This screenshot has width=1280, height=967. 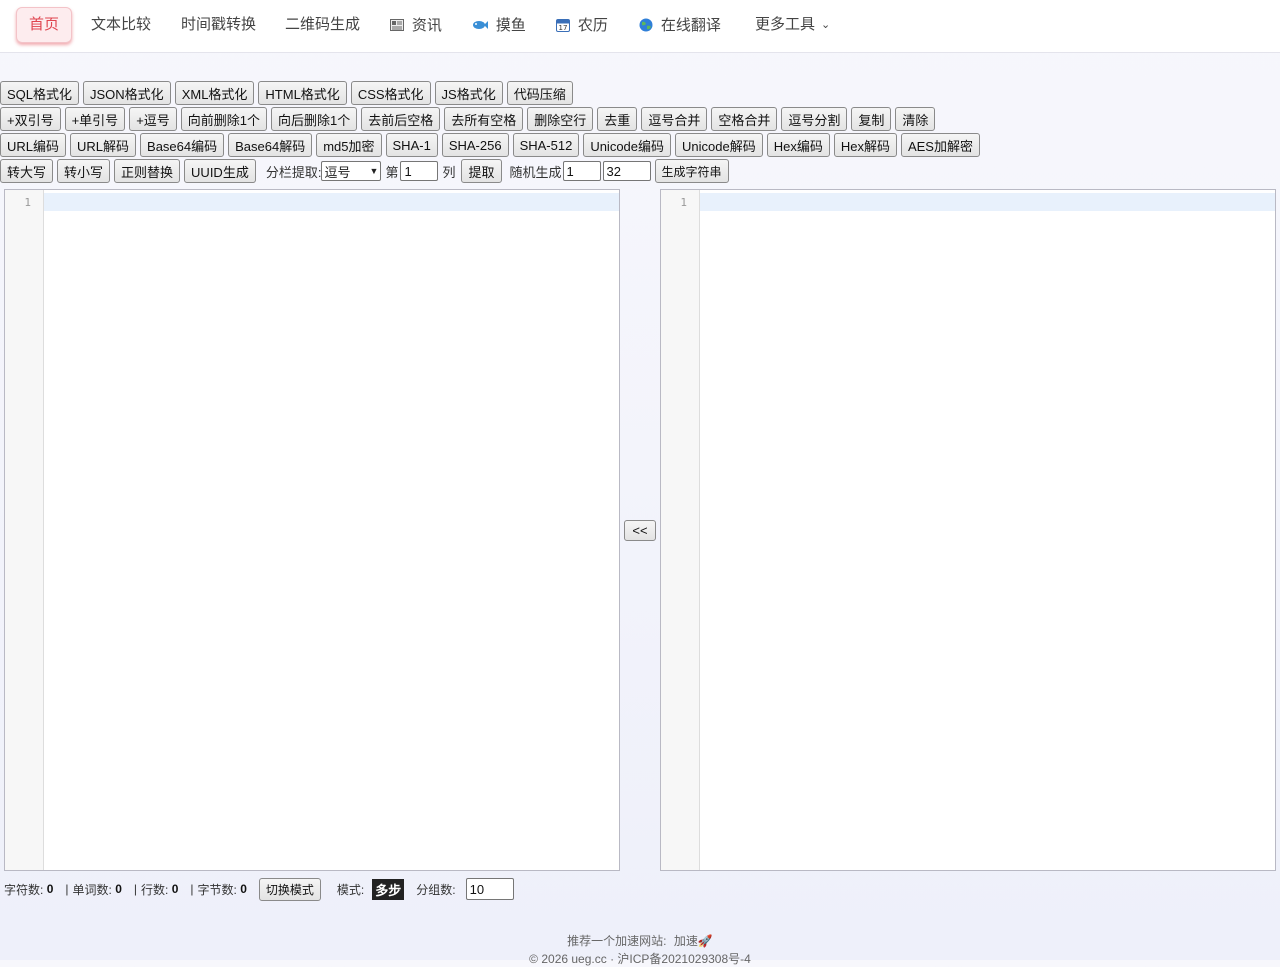 What do you see at coordinates (581, 171) in the screenshot?
I see `random-count-input` at bounding box center [581, 171].